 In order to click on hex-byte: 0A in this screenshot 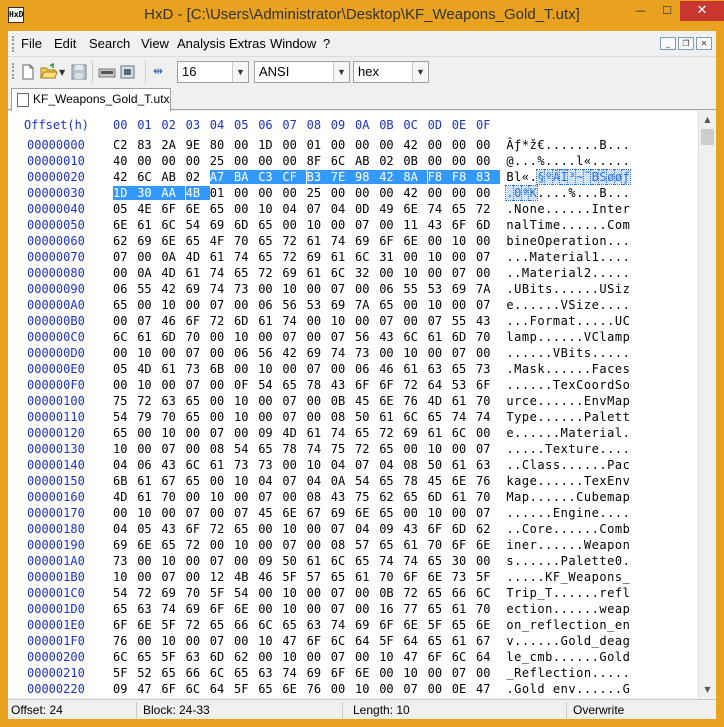, I will do `click(173, 257)`.